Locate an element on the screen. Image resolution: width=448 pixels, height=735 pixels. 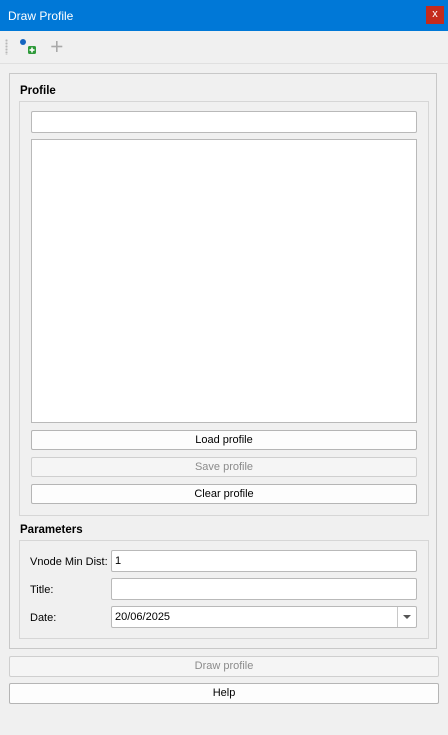
add-point-button is located at coordinates (29, 47).